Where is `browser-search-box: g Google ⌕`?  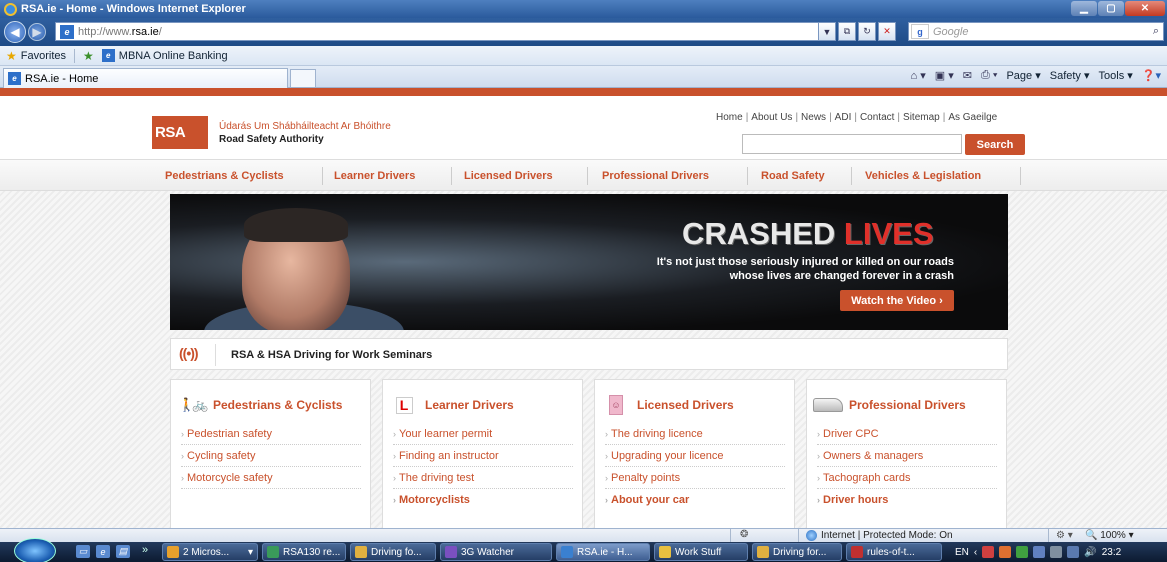
browser-search-box: g Google ⌕ is located at coordinates (1036, 31).